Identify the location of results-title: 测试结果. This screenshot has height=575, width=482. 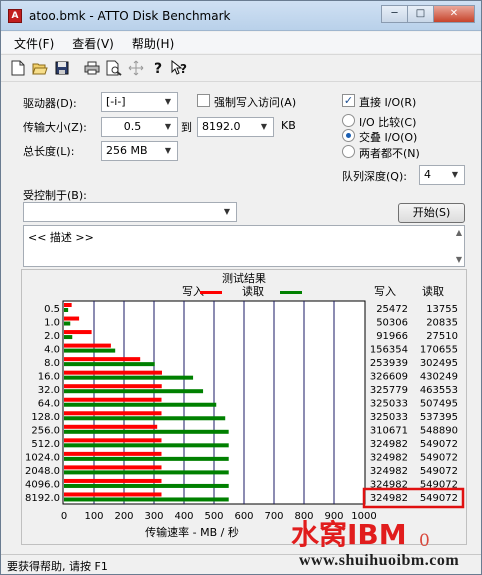
(244, 278).